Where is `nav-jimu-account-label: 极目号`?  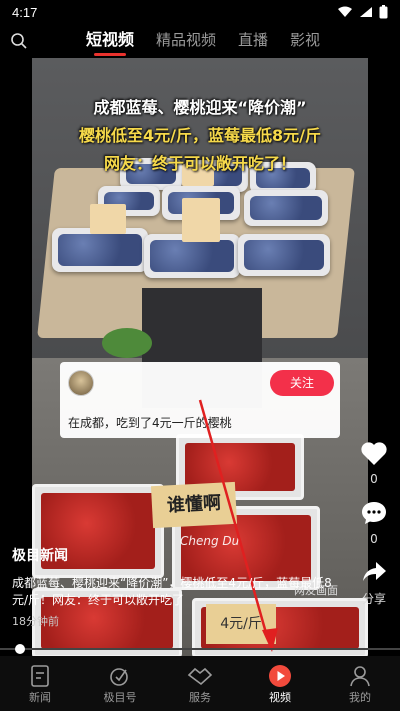
nav-jimu-account-label: 极目号 is located at coordinates (120, 697).